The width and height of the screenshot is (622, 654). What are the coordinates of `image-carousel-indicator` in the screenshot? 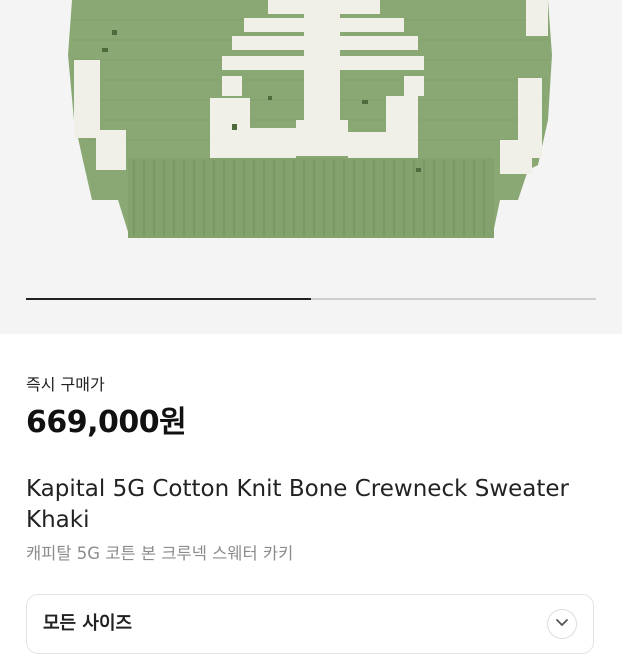 It's located at (311, 299).